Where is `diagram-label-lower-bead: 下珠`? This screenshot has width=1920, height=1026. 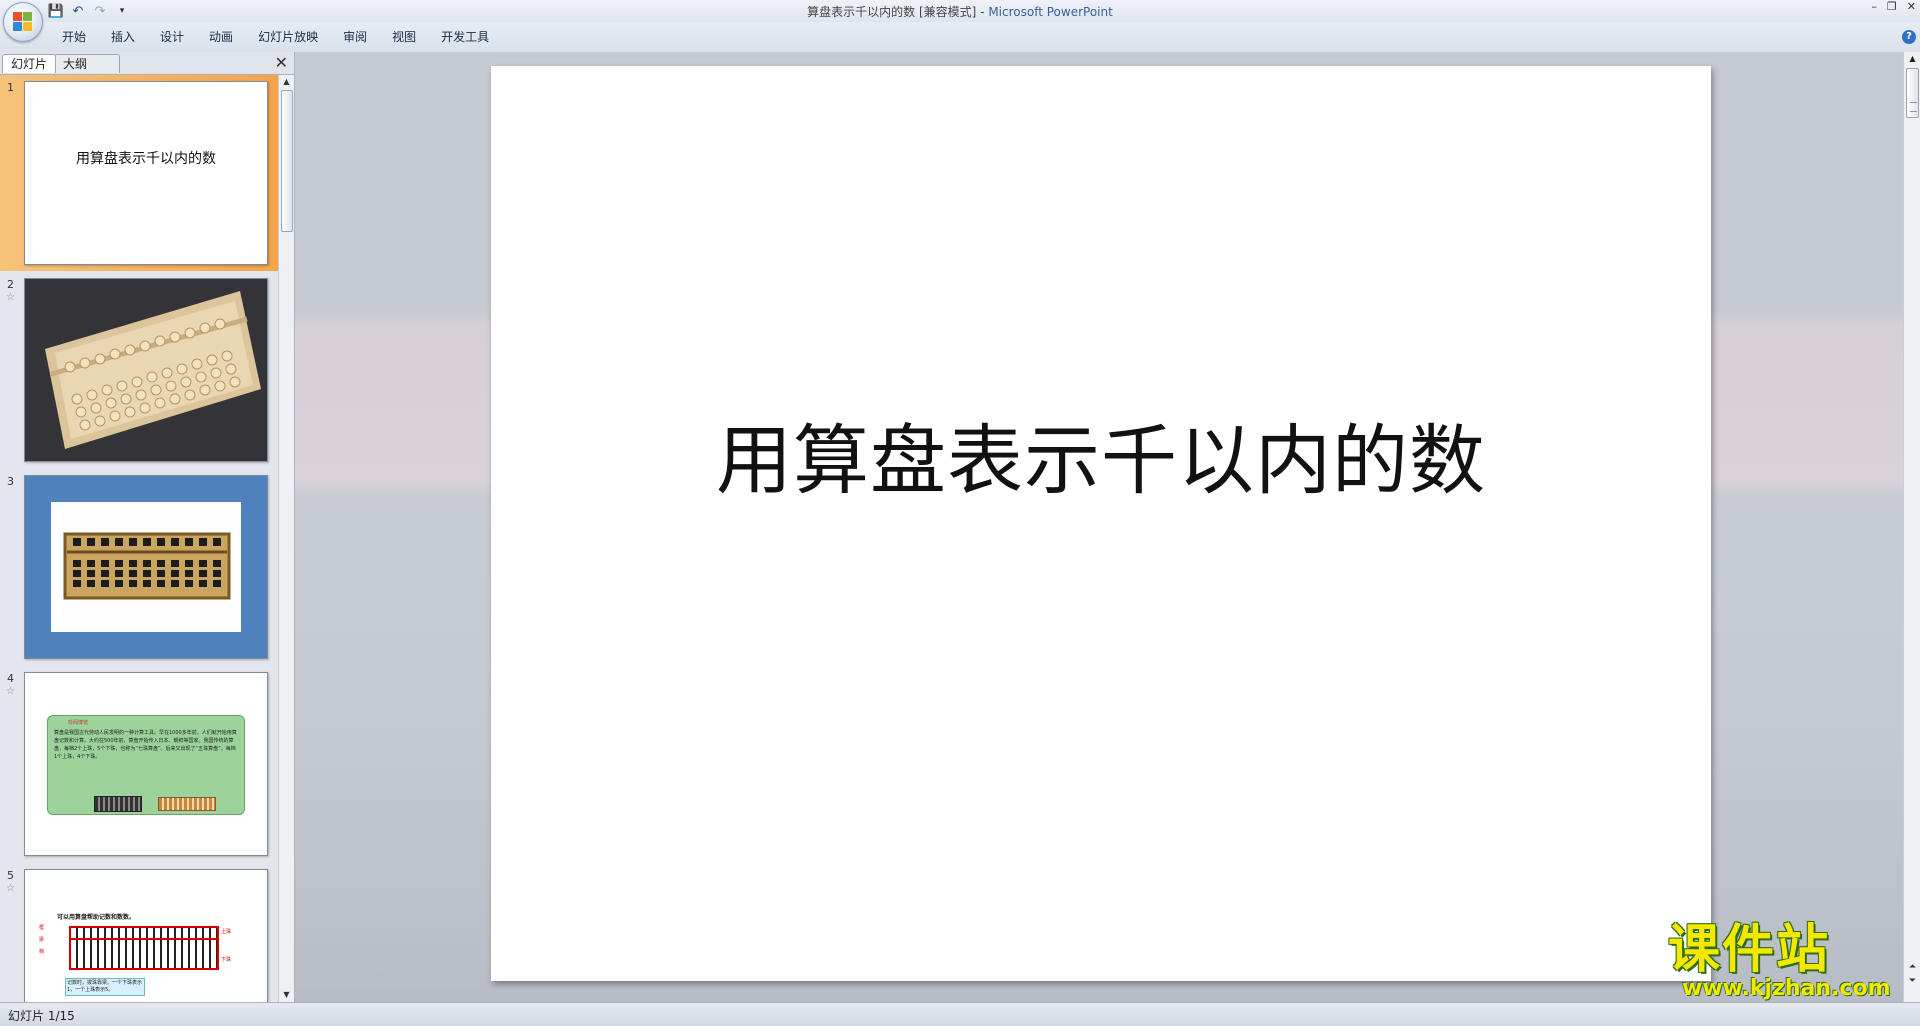 diagram-label-lower-bead: 下珠 is located at coordinates (226, 960).